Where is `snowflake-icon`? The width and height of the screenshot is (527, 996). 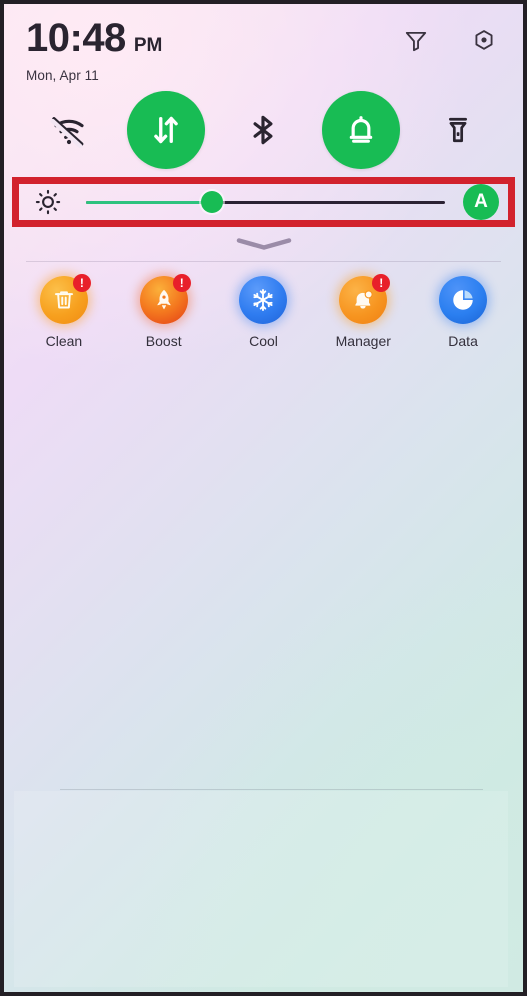
snowflake-icon is located at coordinates (263, 300).